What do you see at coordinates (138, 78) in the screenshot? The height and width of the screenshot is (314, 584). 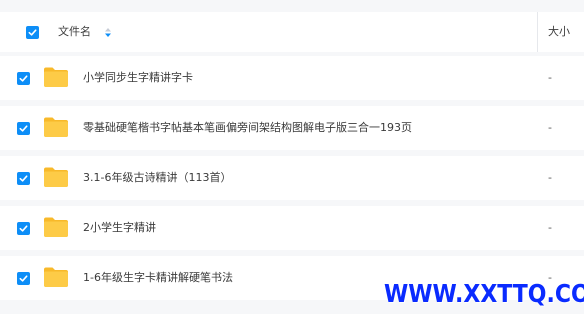 I see `file-name: 小学同步生字精讲字卡` at bounding box center [138, 78].